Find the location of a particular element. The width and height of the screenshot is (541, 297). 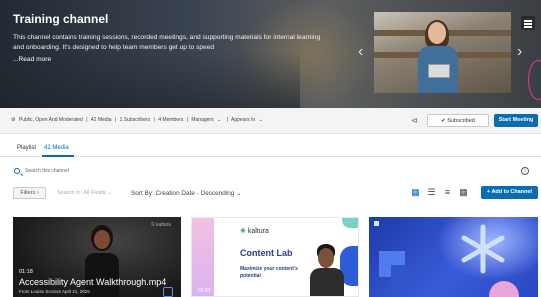

add-to-channel-button: + Add to Channel is located at coordinates (509, 192).